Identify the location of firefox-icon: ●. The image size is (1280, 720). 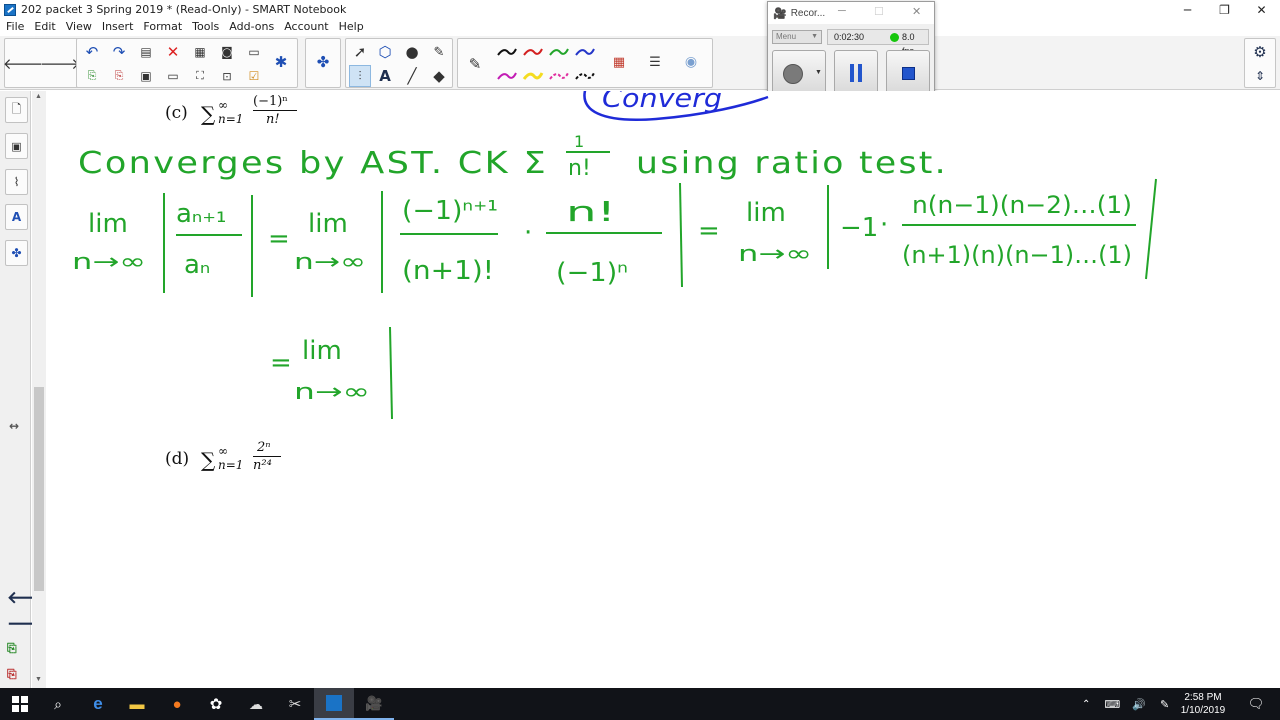
(177, 704).